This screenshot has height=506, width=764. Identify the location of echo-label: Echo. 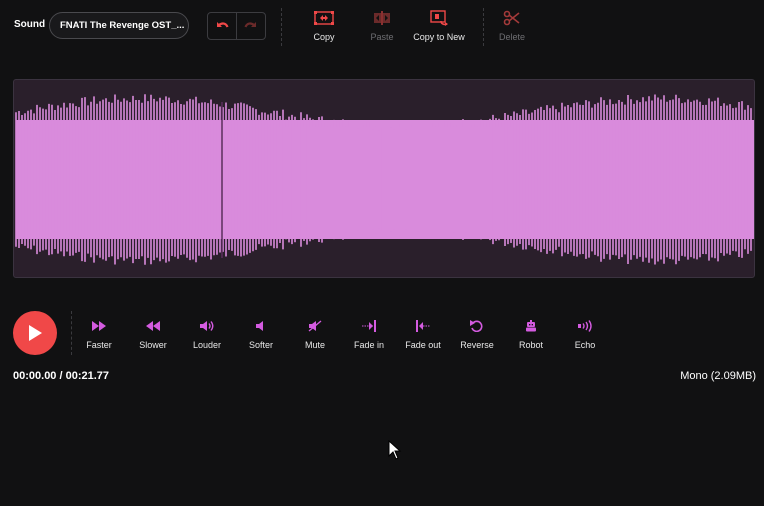
(585, 345).